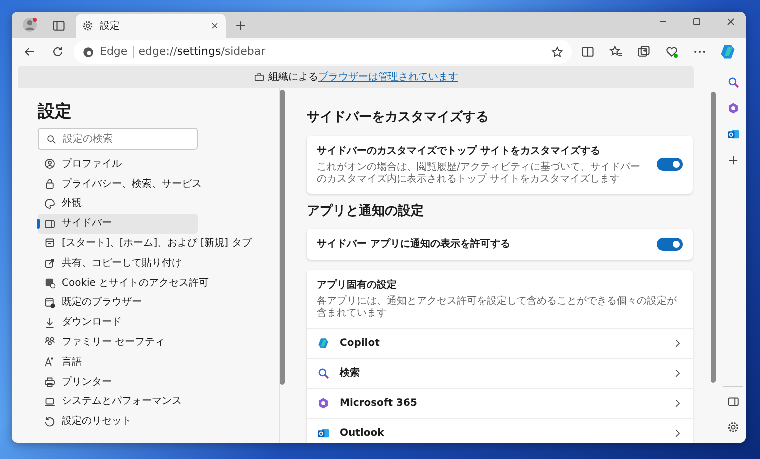  What do you see at coordinates (644, 52) in the screenshot?
I see `collections-icon` at bounding box center [644, 52].